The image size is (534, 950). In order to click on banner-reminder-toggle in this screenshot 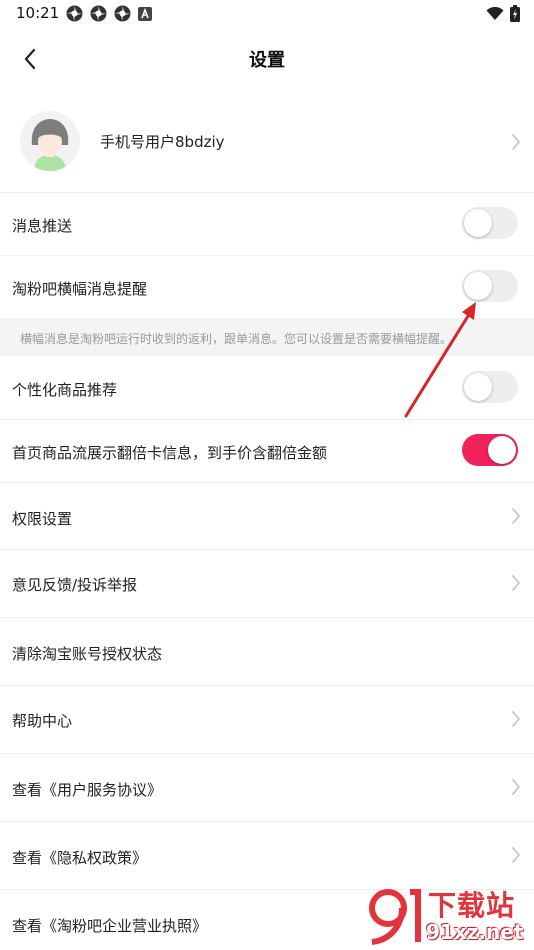, I will do `click(490, 286)`.